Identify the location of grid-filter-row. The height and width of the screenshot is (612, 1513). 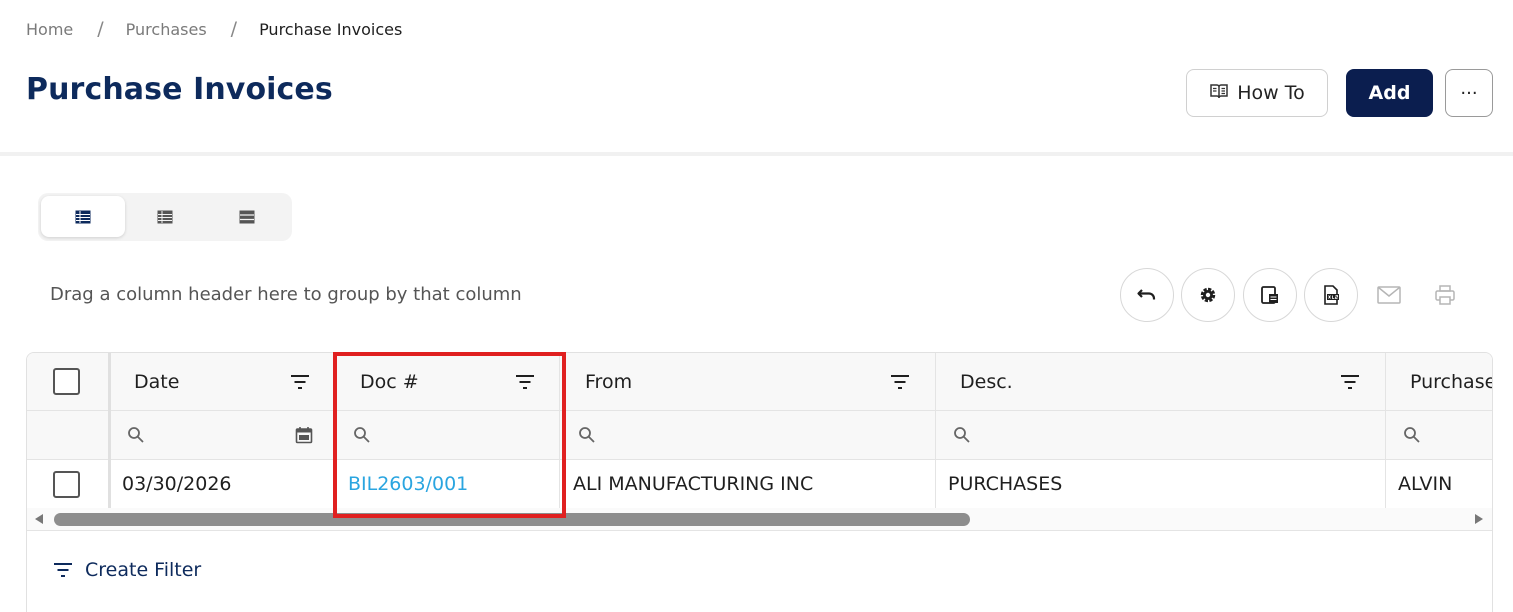
(759, 435).